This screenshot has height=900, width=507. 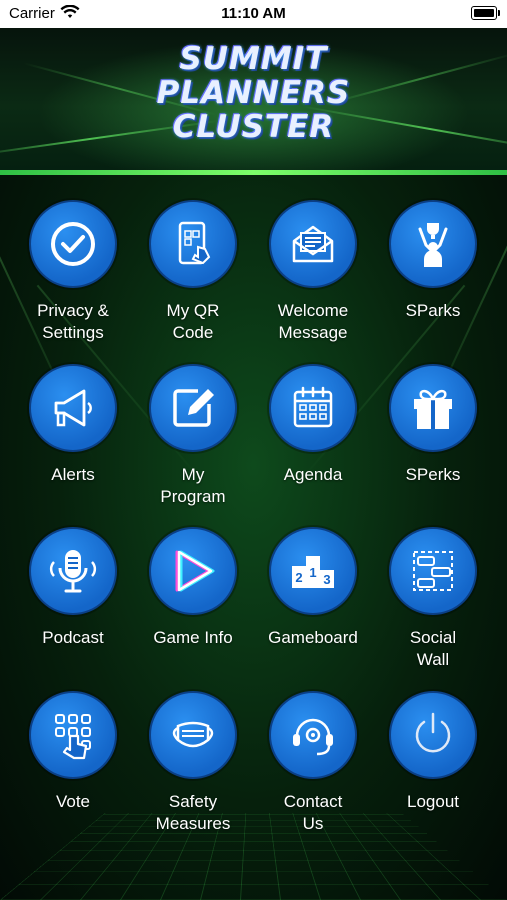 What do you see at coordinates (298, 577) in the screenshot?
I see `svg-text: 2` at bounding box center [298, 577].